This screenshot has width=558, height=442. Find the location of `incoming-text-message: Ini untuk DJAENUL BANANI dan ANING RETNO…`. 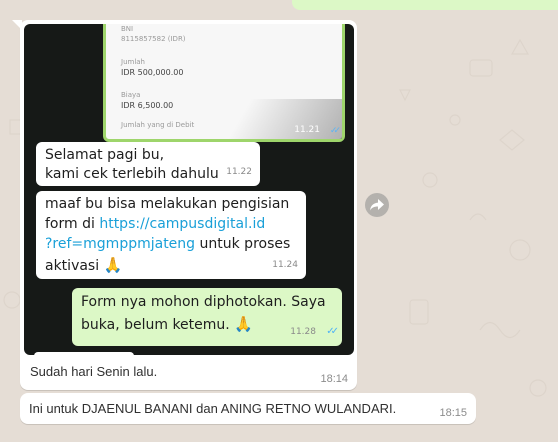

incoming-text-message: Ini untuk DJAENUL BANANI dan ANING RETNO… is located at coordinates (248, 408).